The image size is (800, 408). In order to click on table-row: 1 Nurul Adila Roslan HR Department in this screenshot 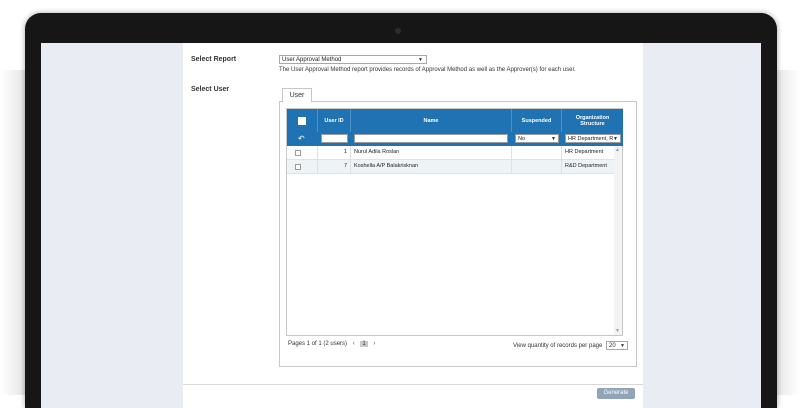, I will do `click(451, 153)`.